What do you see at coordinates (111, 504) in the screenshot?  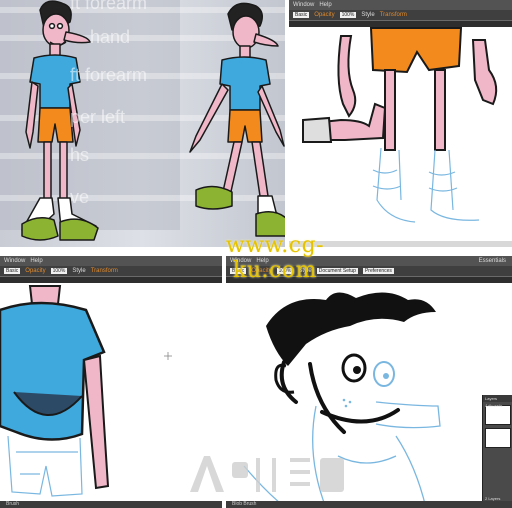 I see `status-bar: Brush` at bounding box center [111, 504].